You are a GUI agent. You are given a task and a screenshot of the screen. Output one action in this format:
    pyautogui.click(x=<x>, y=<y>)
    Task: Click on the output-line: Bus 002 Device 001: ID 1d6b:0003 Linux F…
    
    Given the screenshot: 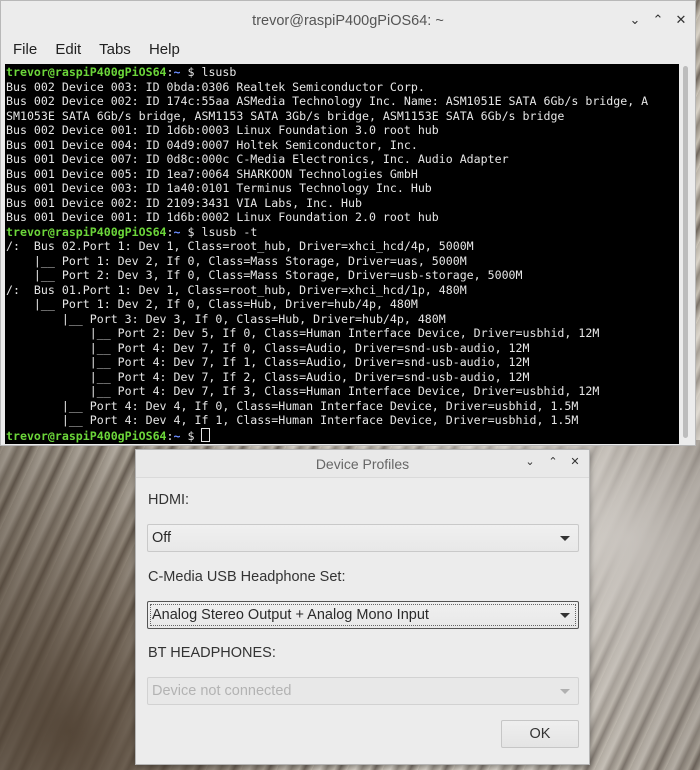 What is the action you would take?
    pyautogui.click(x=222, y=130)
    